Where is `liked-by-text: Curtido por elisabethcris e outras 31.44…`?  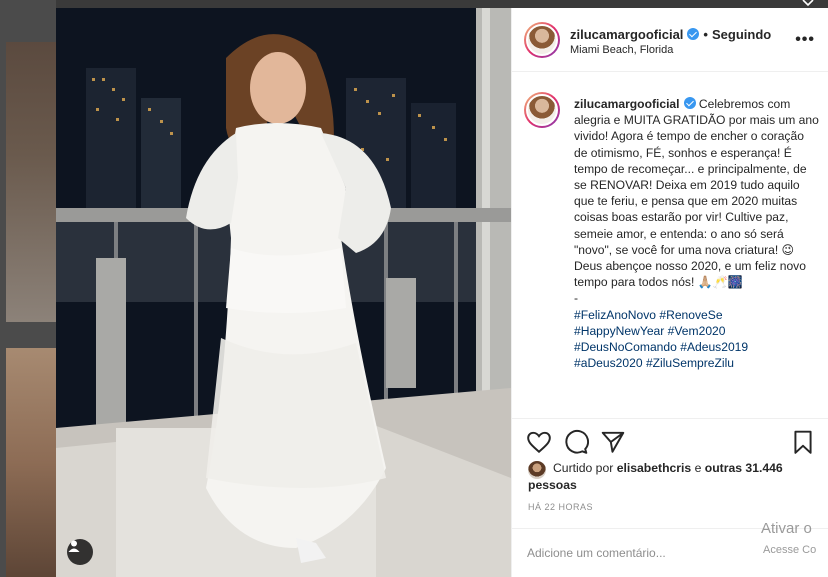
liked-by-text: Curtido por elisabethcris e outras 31.44… is located at coordinates (673, 477).